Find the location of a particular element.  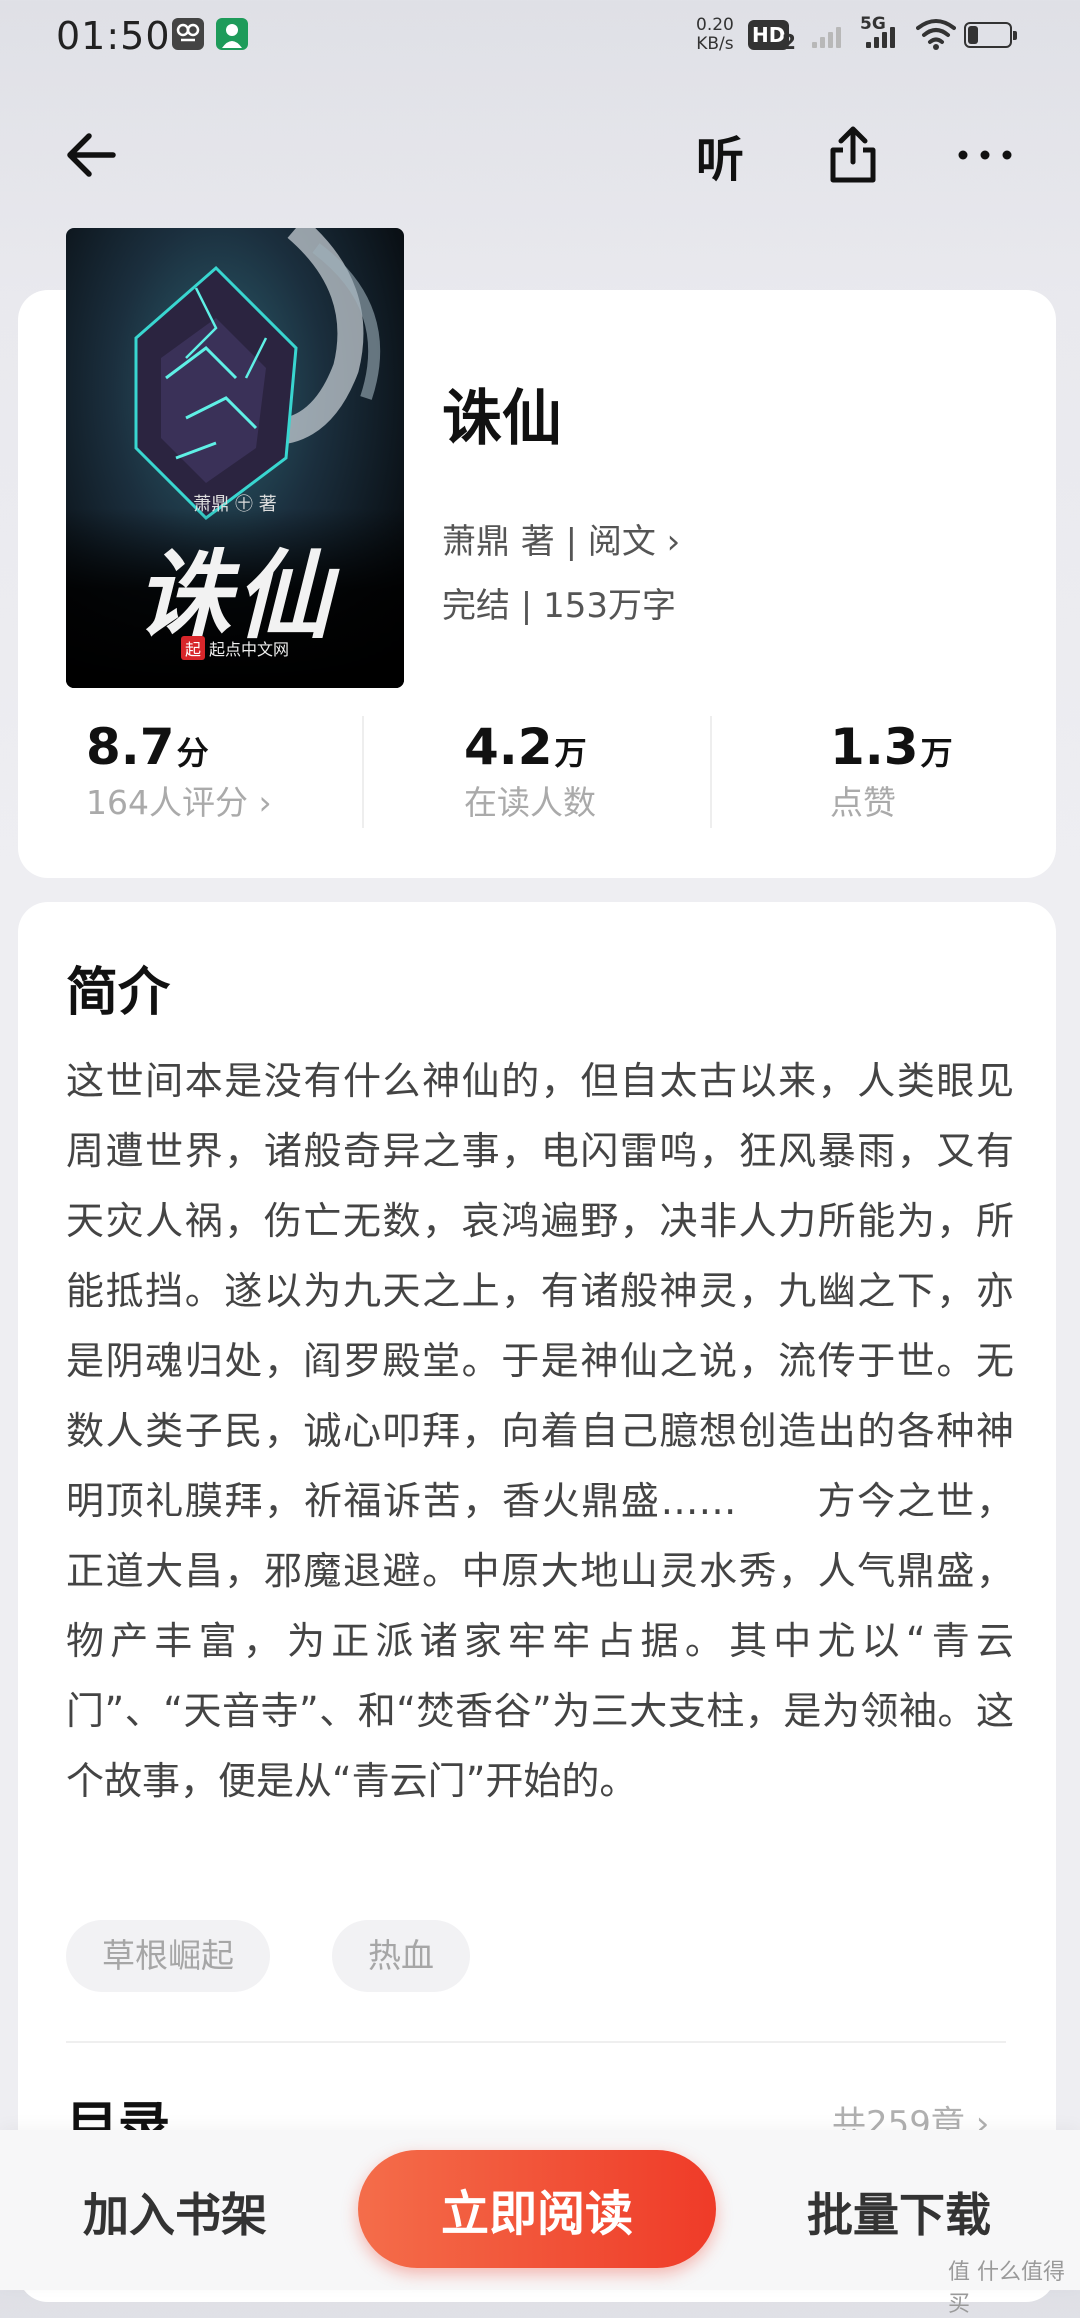

stat-value: 8.7分 is located at coordinates (147, 747).